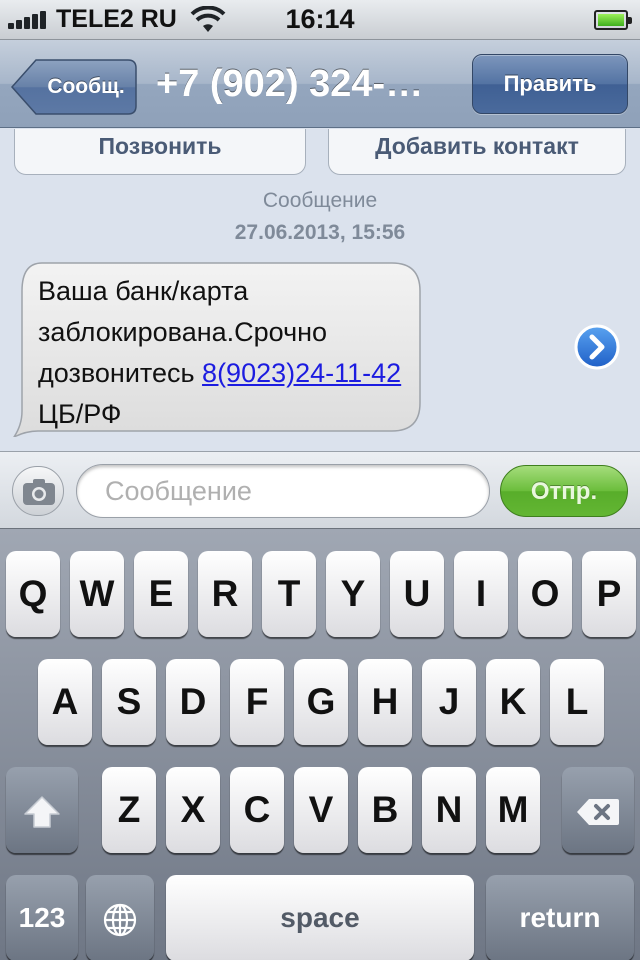 The height and width of the screenshot is (960, 640). Describe the element at coordinates (449, 702) in the screenshot. I see `key-j: J` at that location.